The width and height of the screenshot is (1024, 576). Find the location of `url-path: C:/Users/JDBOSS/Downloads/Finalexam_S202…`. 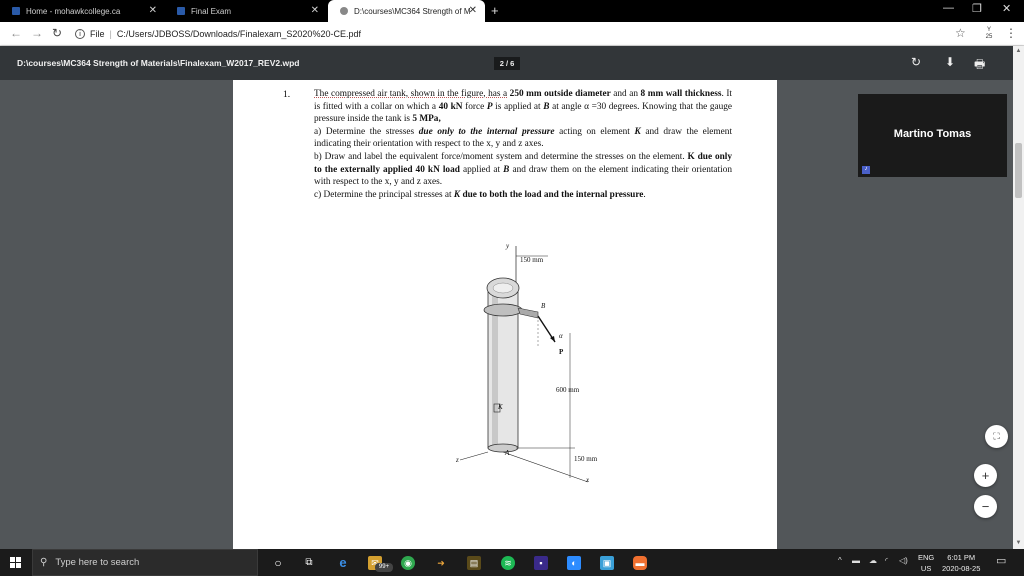

url-path: C:/Users/JDBOSS/Downloads/Finalexam_S202… is located at coordinates (238, 34).